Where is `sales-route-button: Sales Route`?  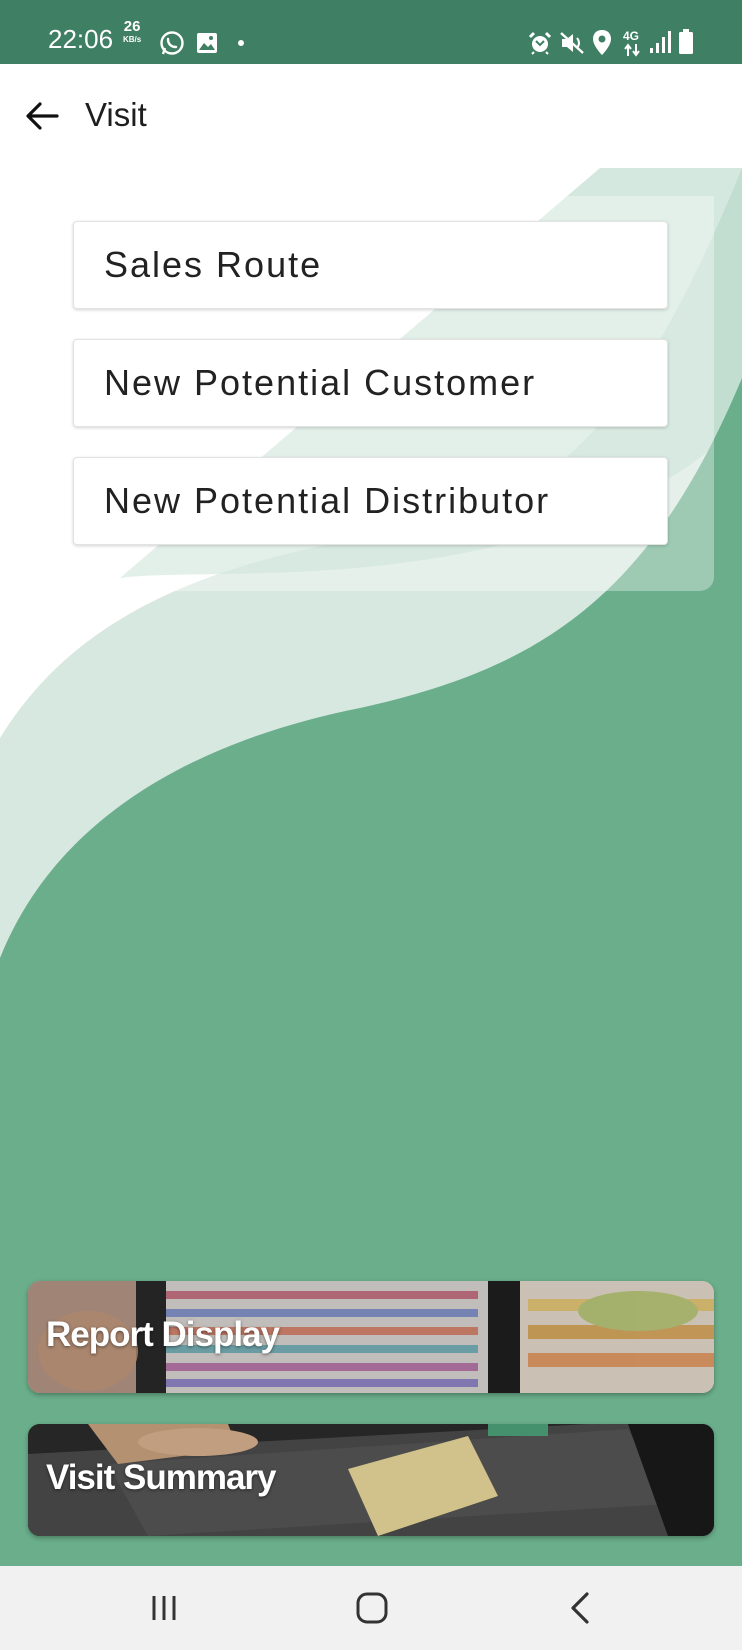
sales-route-button: Sales Route is located at coordinates (370, 265).